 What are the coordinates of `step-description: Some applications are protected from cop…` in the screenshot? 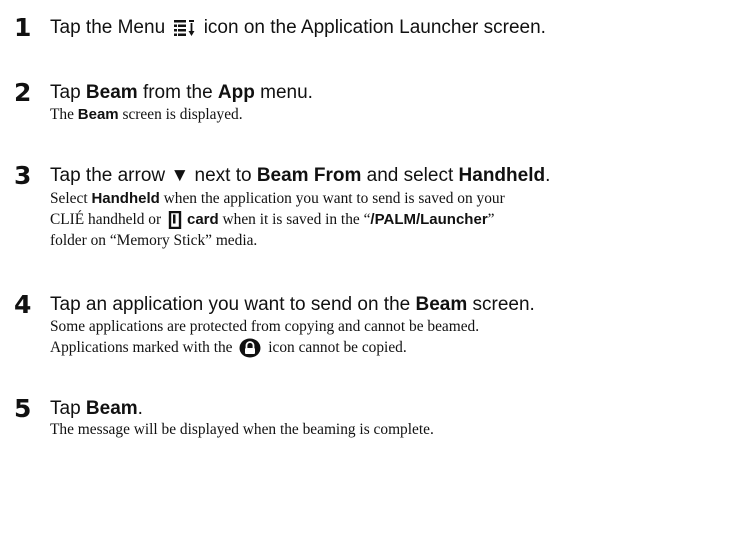 It's located at (400, 337).